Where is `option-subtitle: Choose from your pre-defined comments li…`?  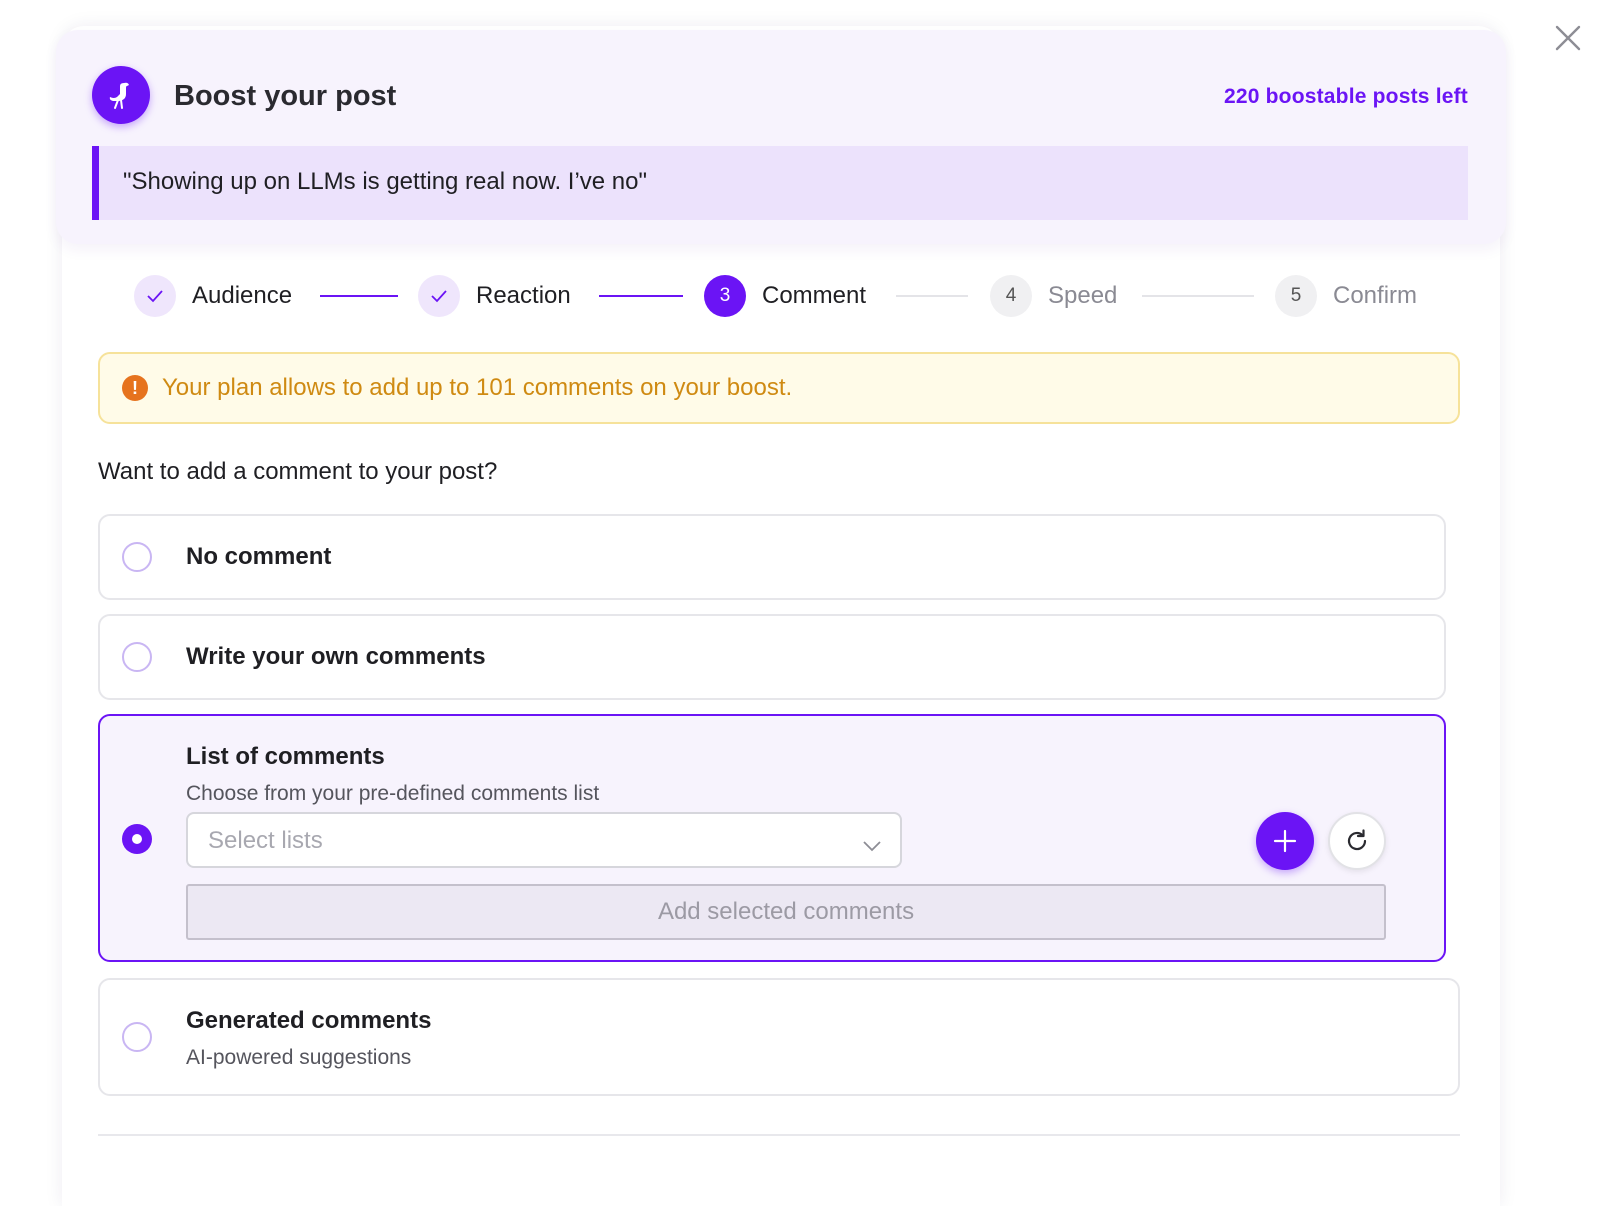 option-subtitle: Choose from your pre-defined comments li… is located at coordinates (393, 793).